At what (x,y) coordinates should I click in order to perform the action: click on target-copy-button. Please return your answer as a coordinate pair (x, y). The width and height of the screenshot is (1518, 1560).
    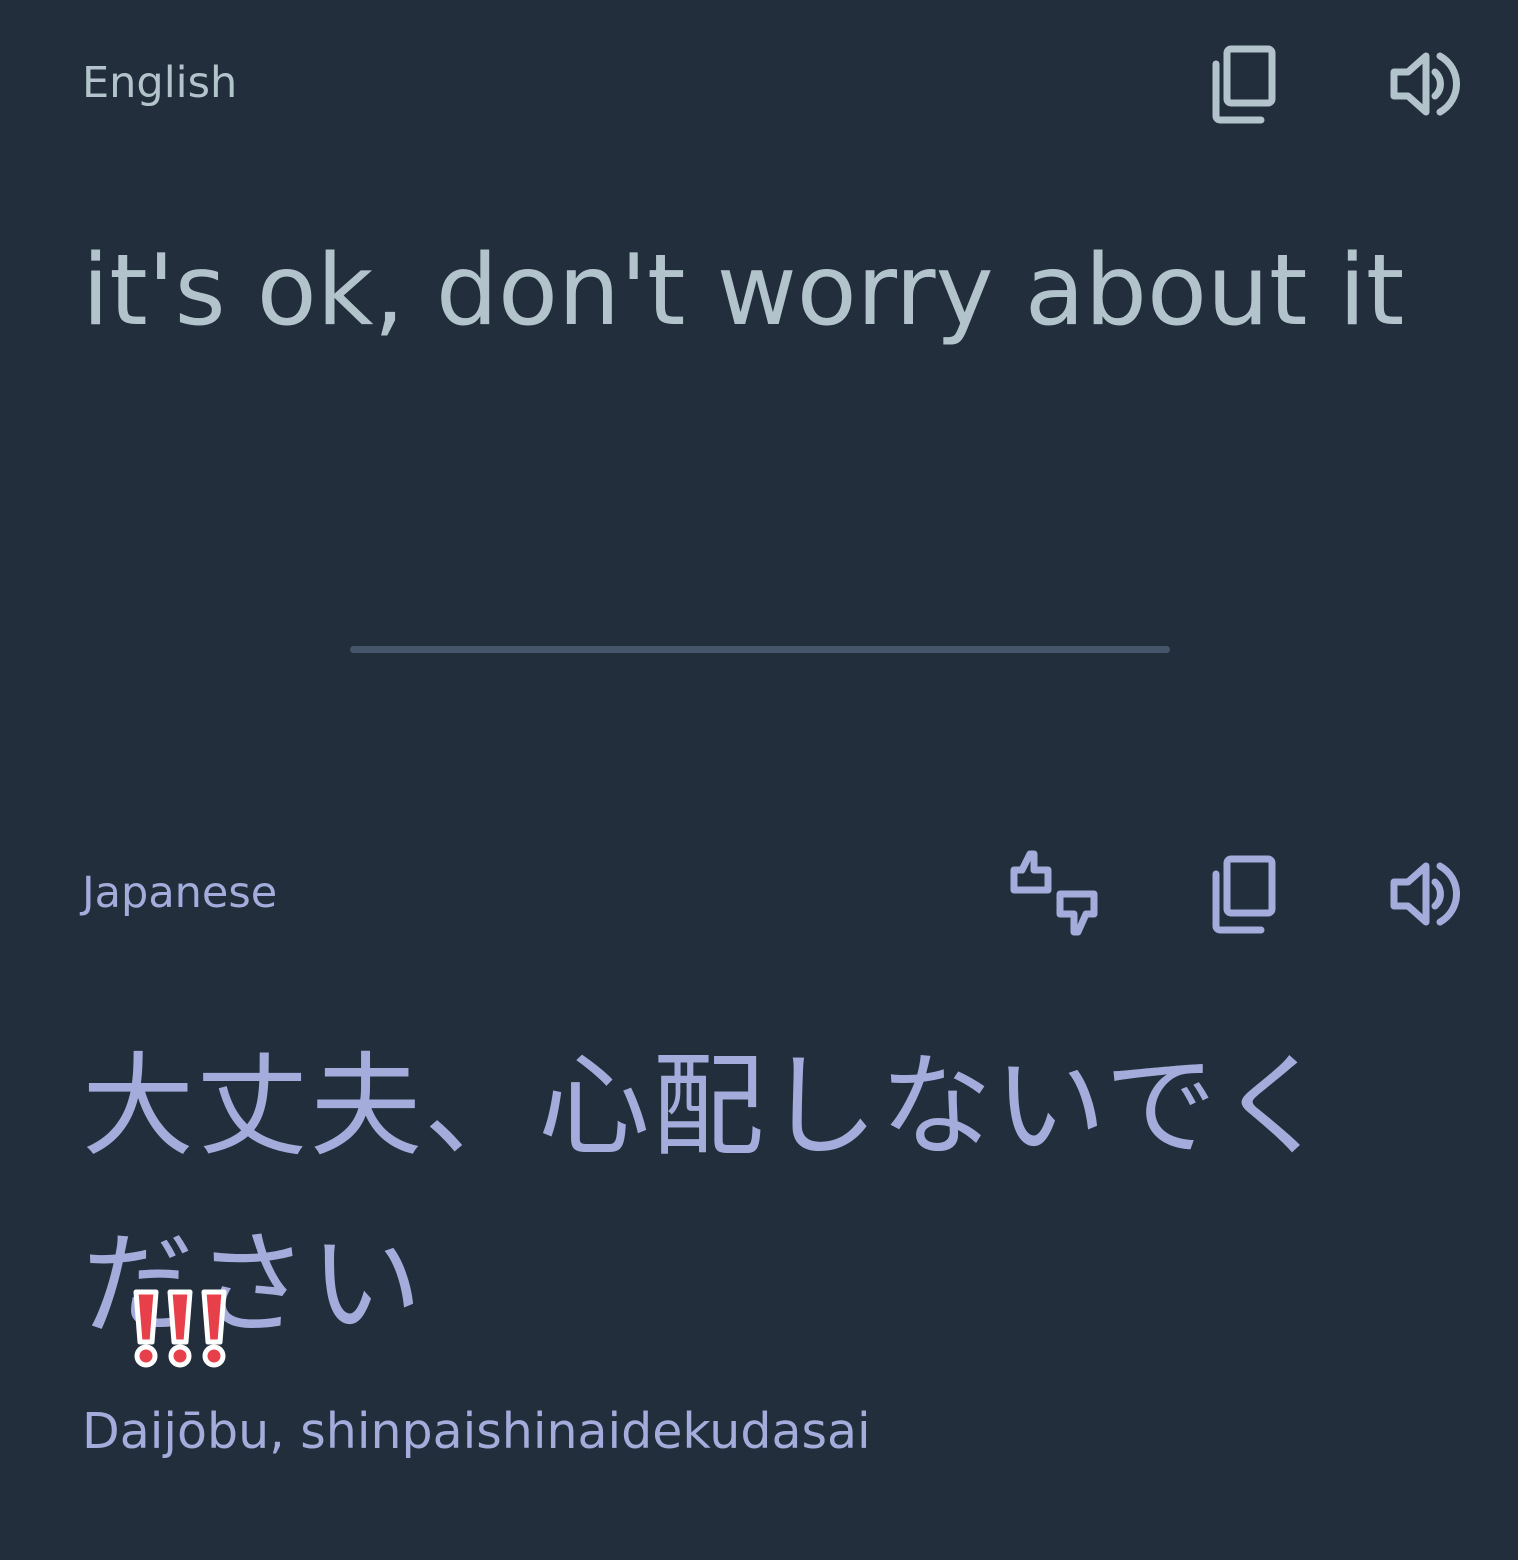
    Looking at the image, I should click on (1244, 894).